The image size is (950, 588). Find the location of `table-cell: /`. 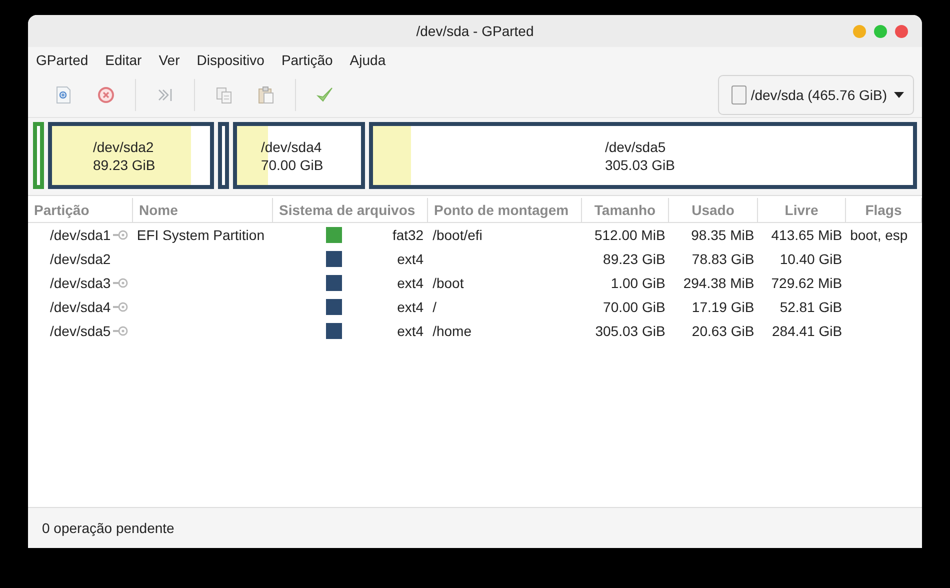

table-cell: / is located at coordinates (434, 307).